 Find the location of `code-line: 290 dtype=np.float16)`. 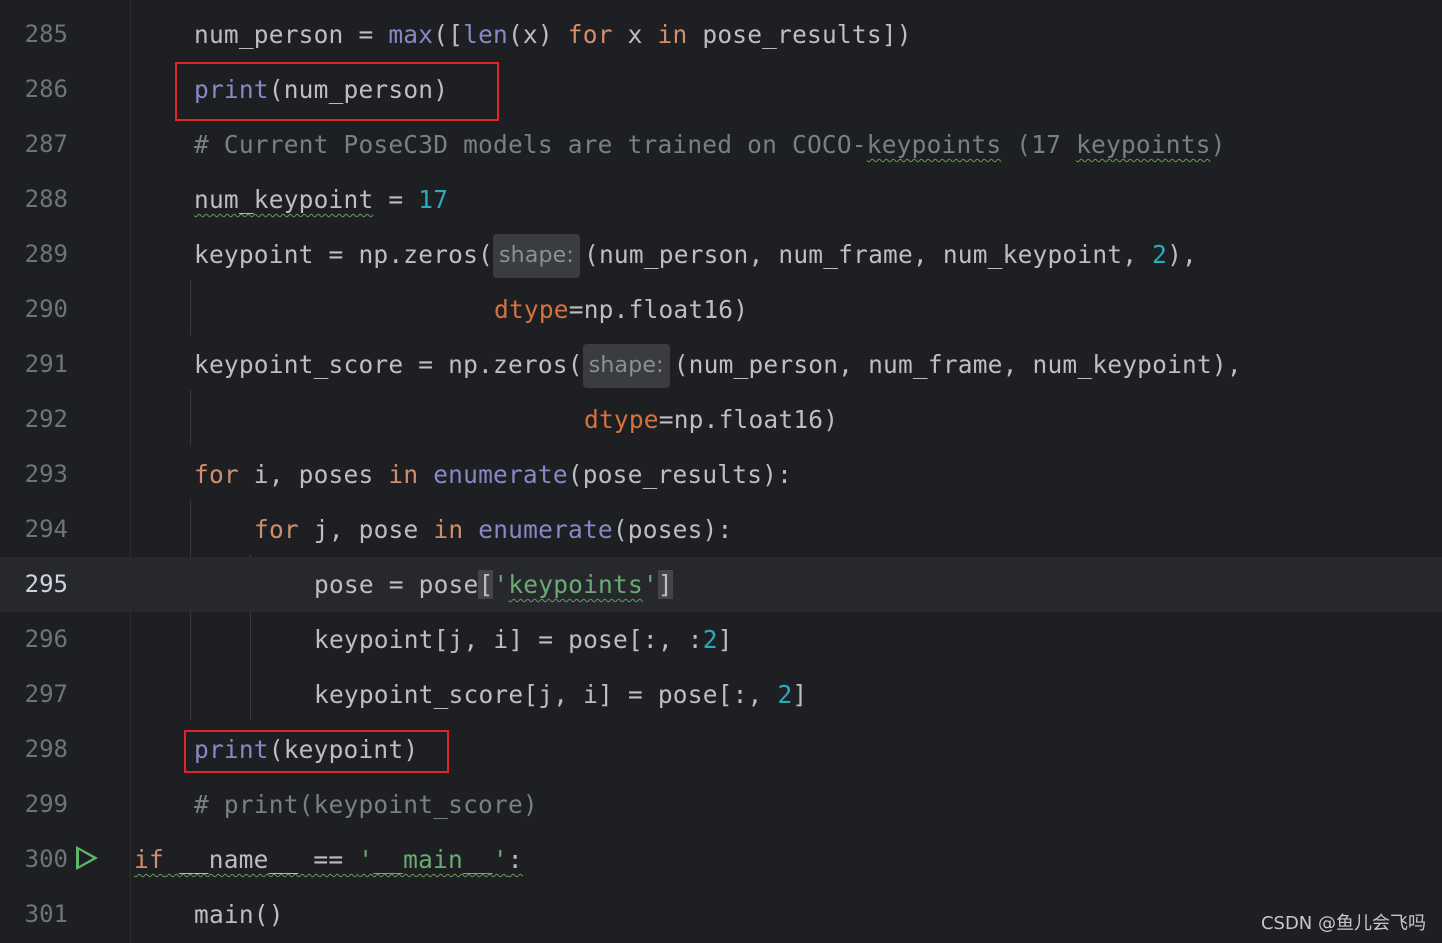

code-line: 290 dtype=np.float16) is located at coordinates (721, 309).